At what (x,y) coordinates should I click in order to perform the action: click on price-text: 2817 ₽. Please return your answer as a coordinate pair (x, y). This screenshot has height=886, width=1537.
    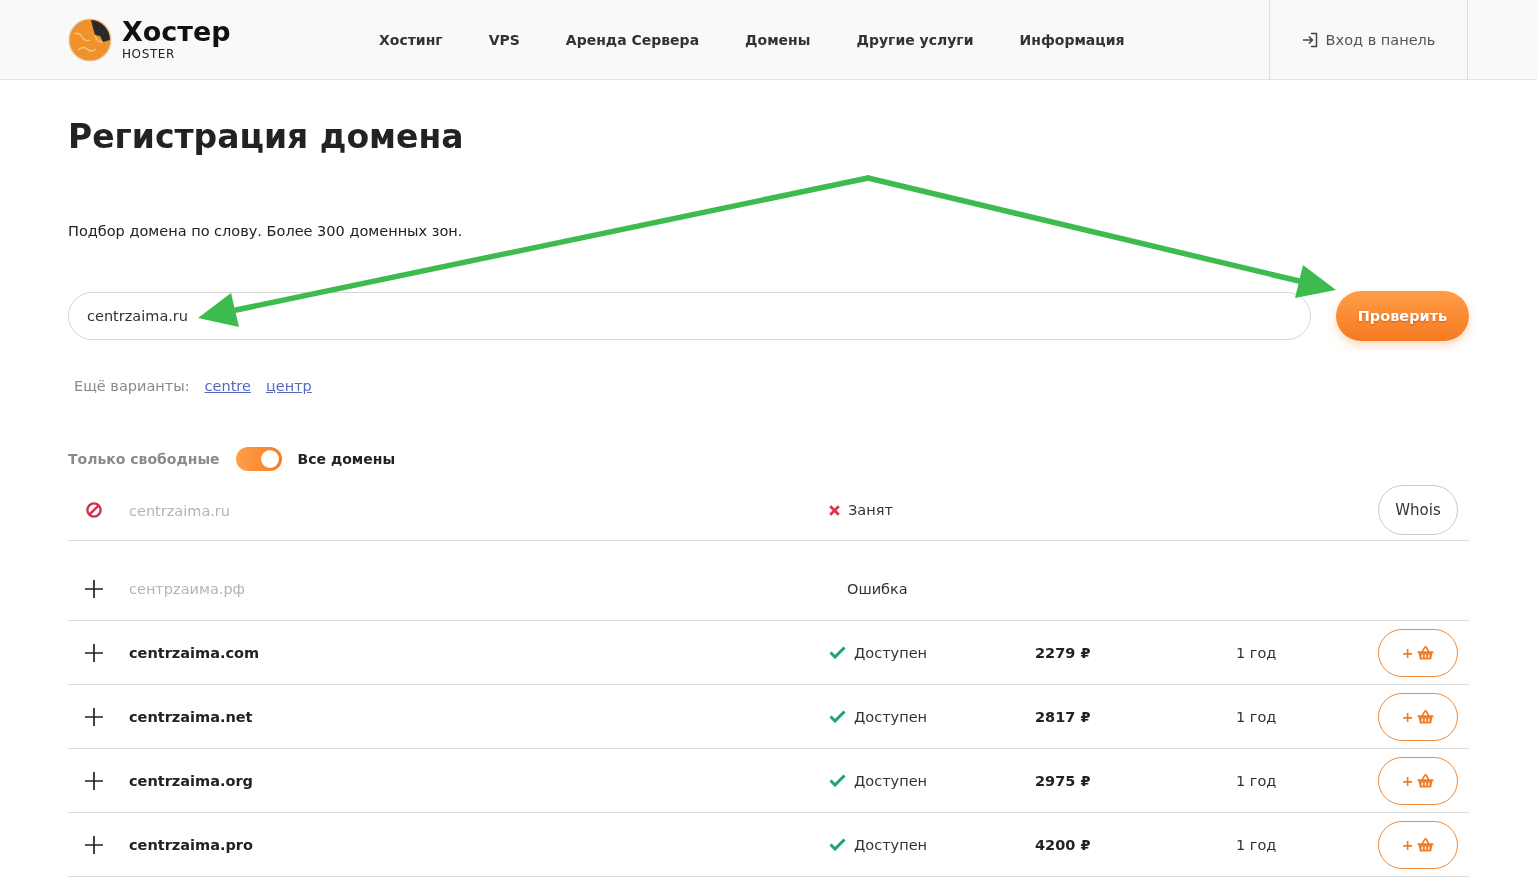
    Looking at the image, I should click on (1063, 717).